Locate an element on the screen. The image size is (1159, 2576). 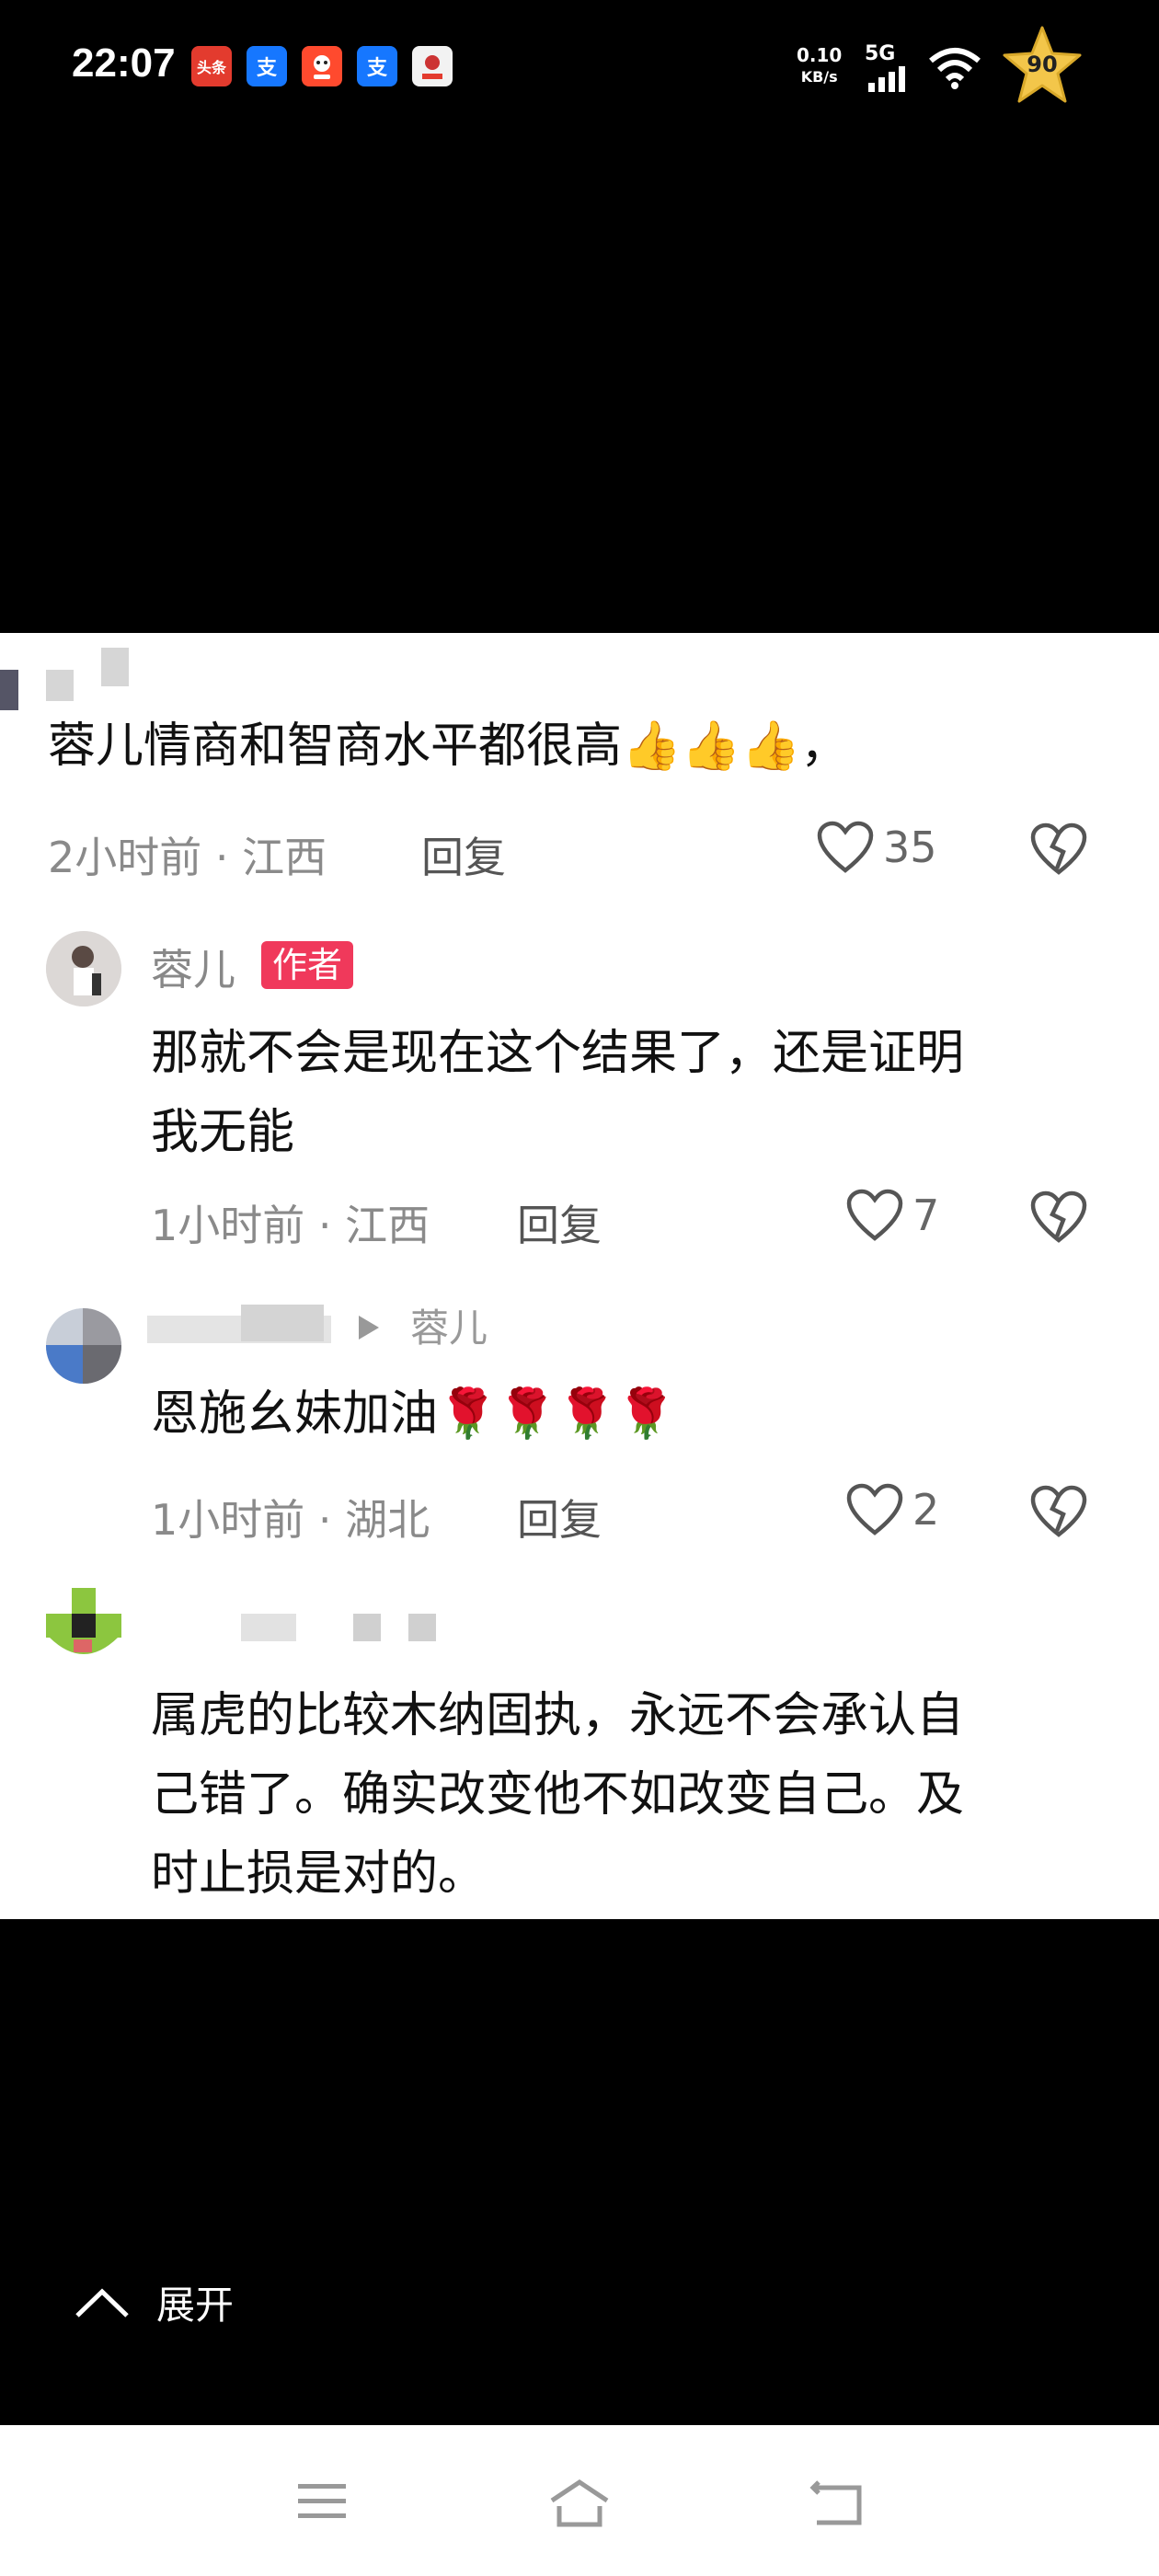
home-icon is located at coordinates (579, 2503).